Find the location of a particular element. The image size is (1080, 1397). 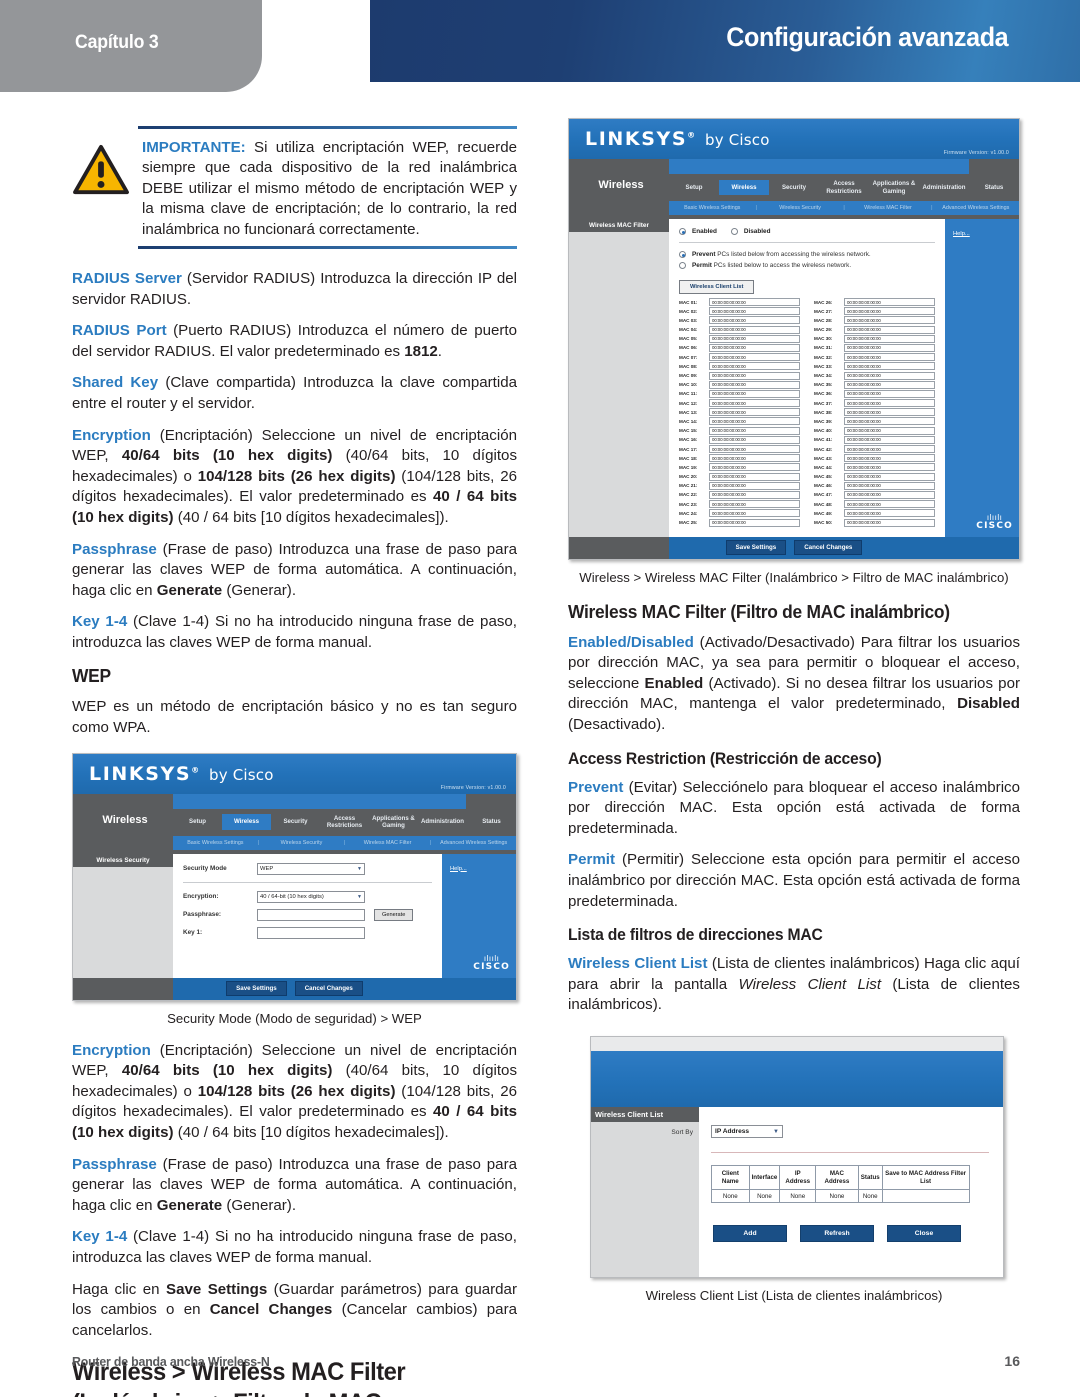

linksys-footer: Save Settings Cancel Changes is located at coordinates (294, 988).